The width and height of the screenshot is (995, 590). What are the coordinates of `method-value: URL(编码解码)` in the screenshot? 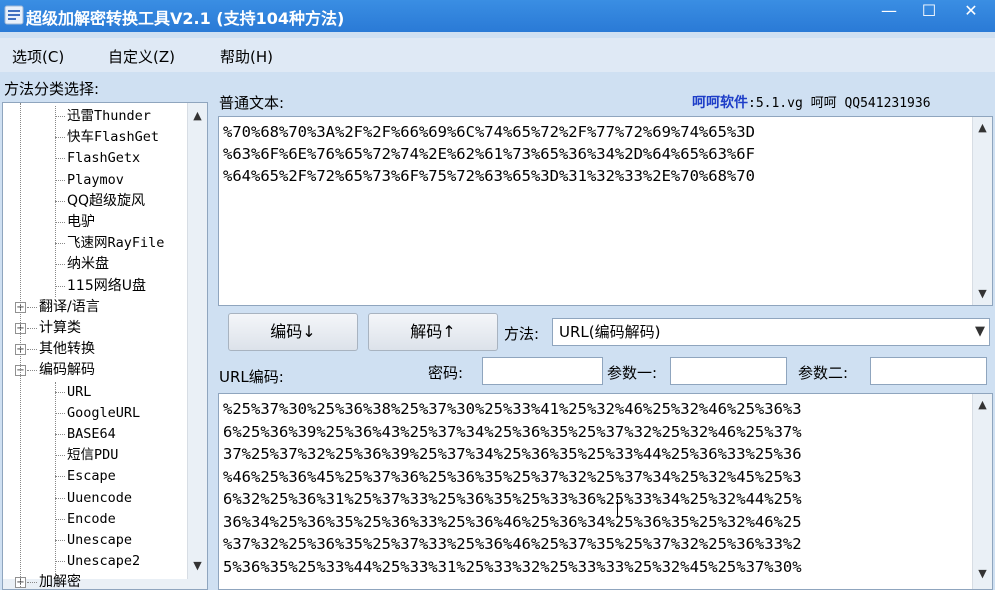 It's located at (610, 332).